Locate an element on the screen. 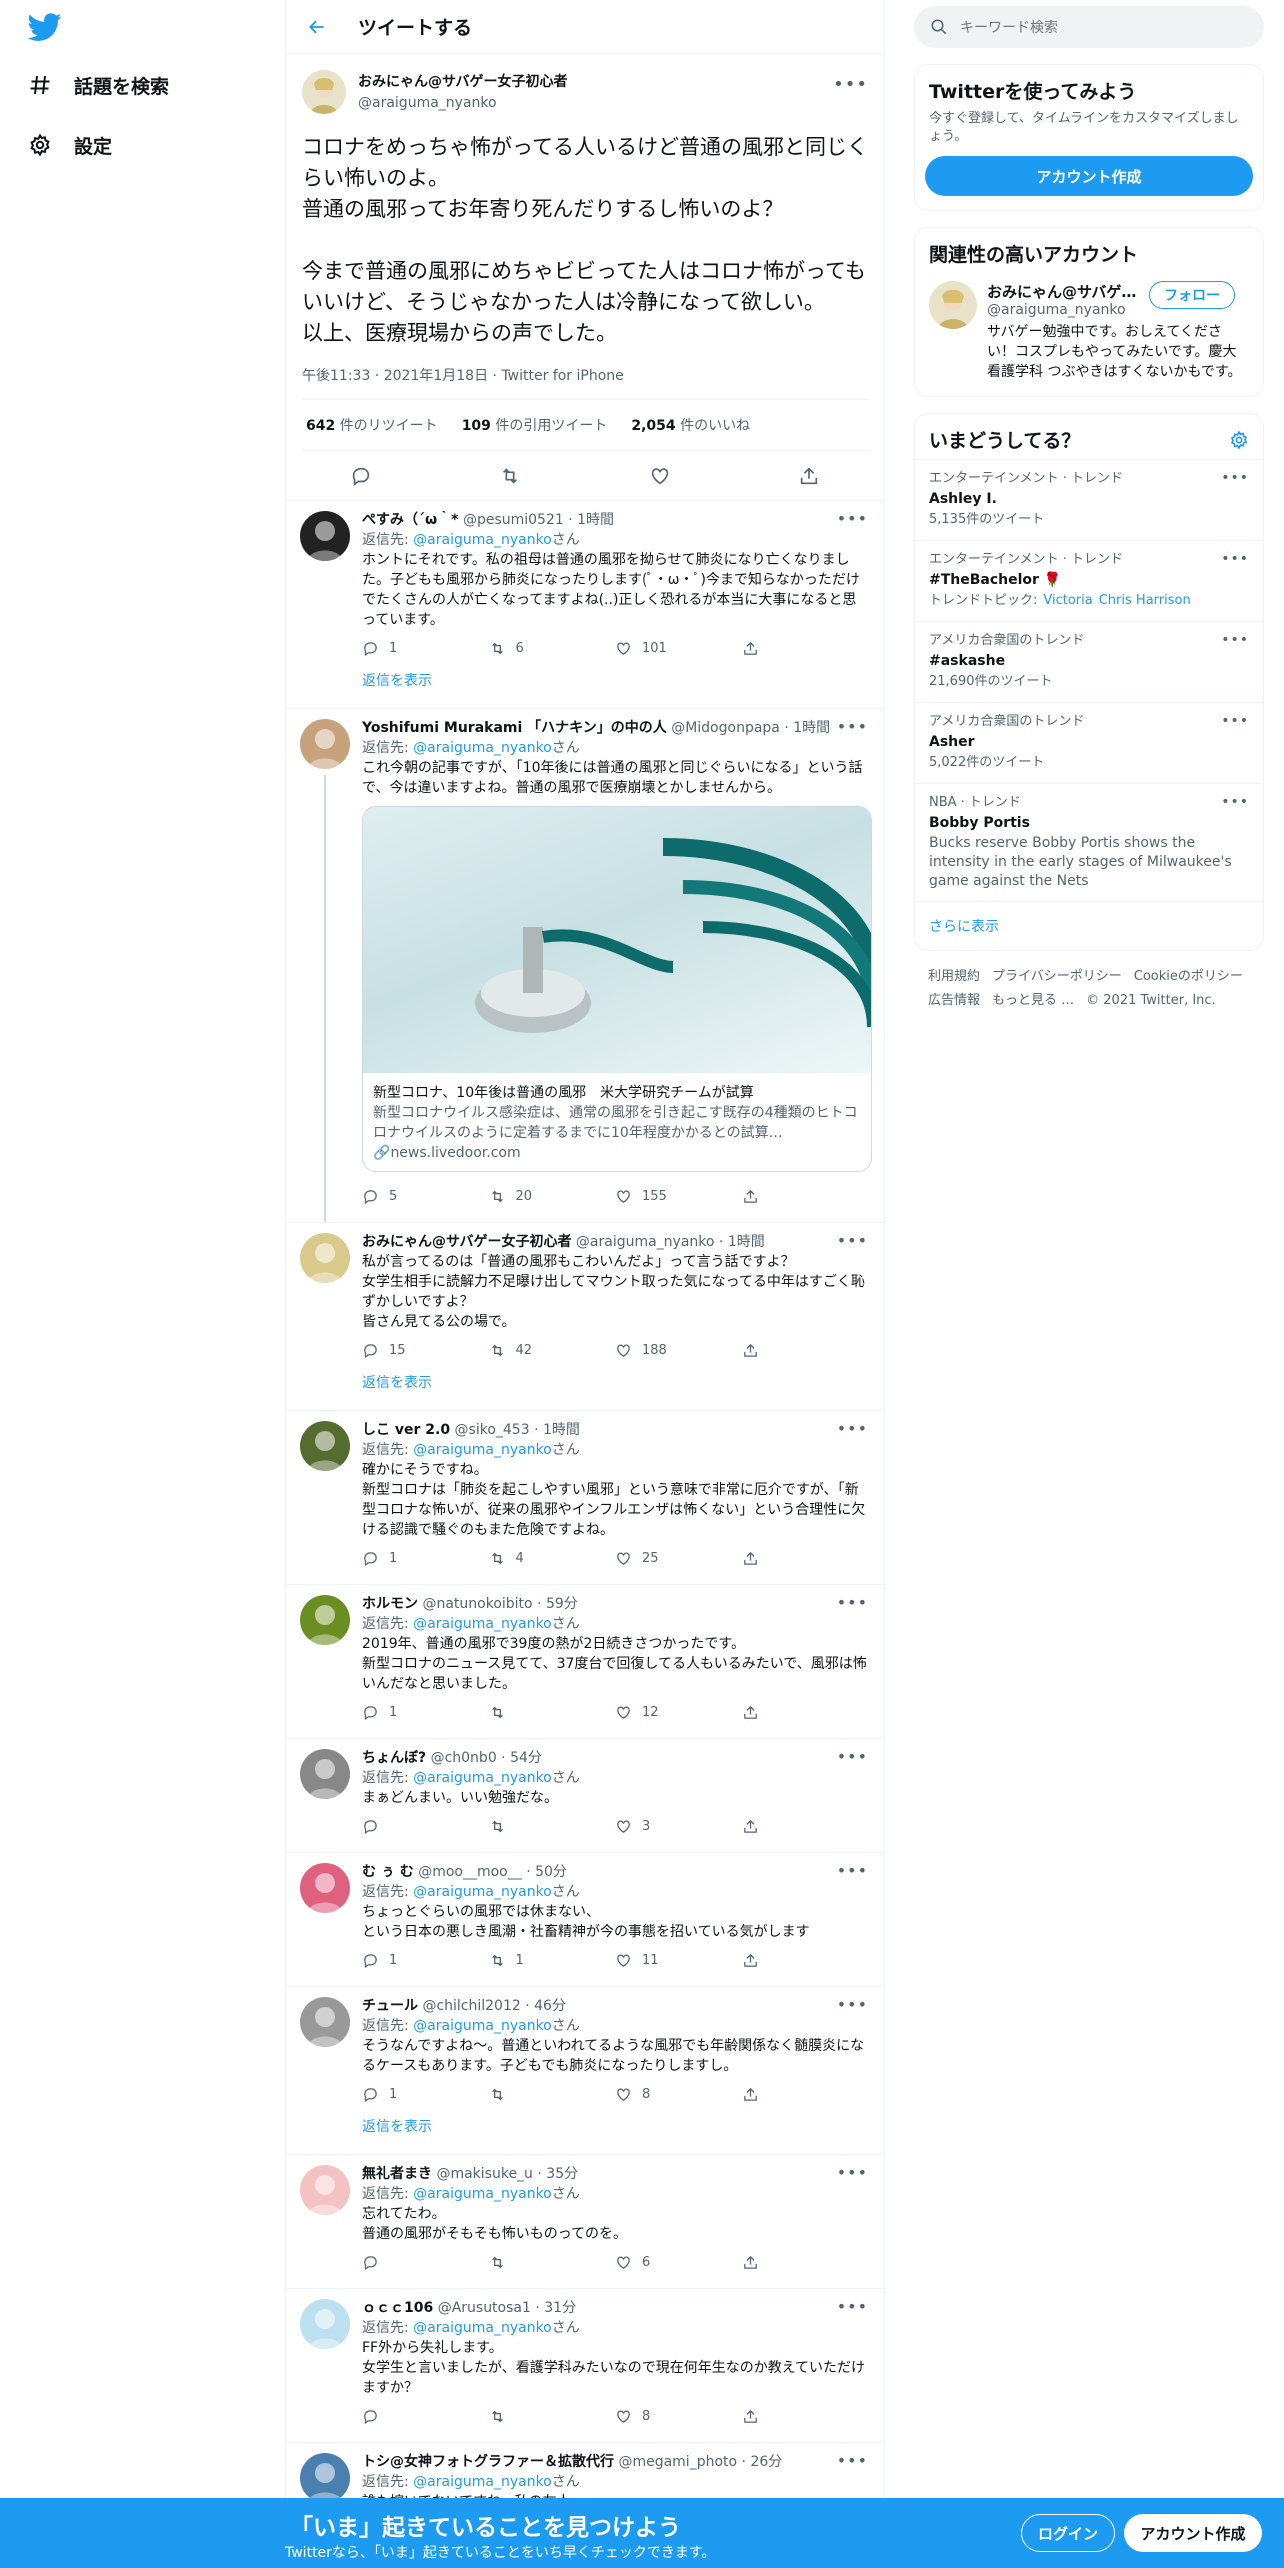  reply-author-name: チュール is located at coordinates (390, 2006).